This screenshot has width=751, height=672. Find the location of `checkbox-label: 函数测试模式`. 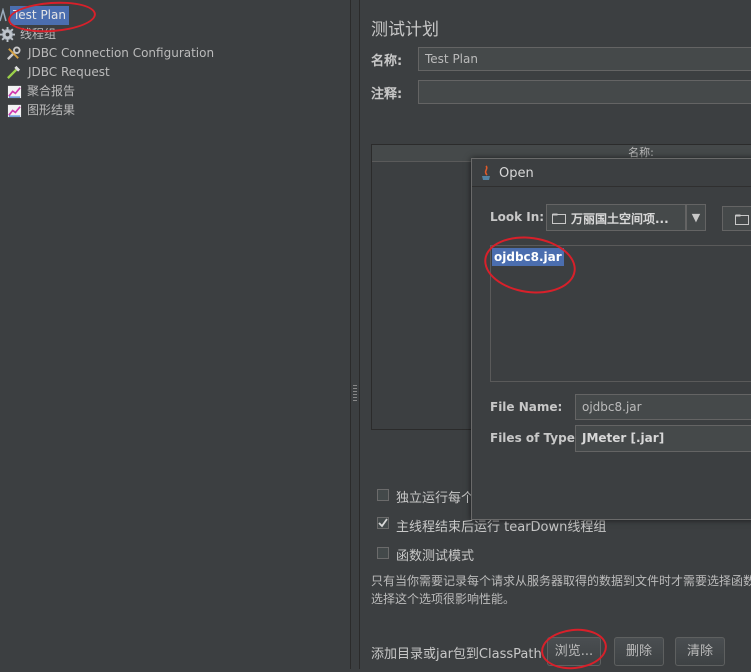

checkbox-label: 函数测试模式 is located at coordinates (435, 556).